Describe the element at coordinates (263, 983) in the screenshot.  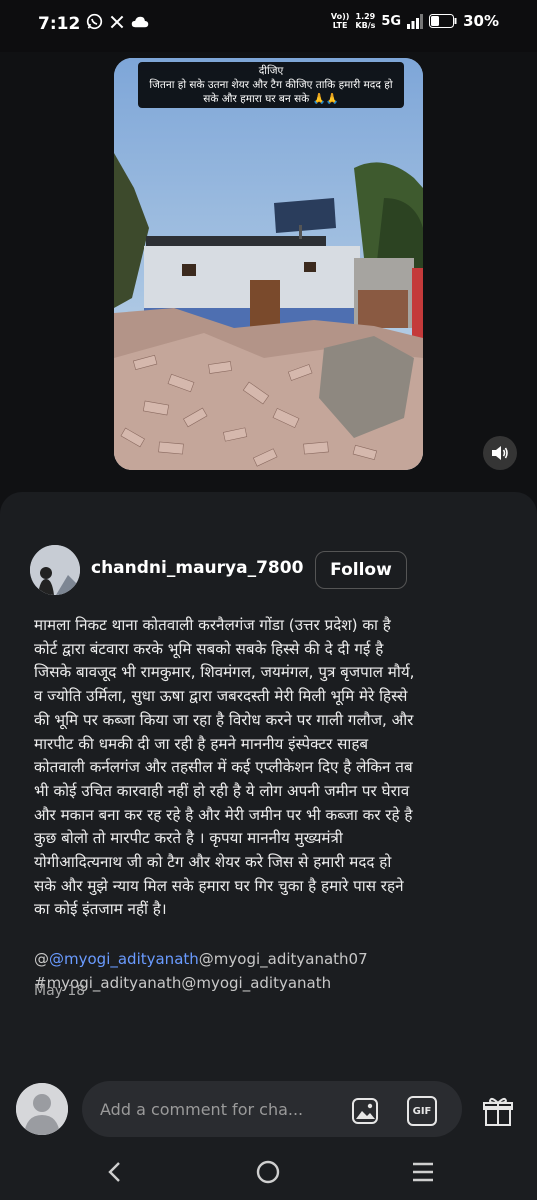
I see `mention-link: myogi_adityanath` at that location.